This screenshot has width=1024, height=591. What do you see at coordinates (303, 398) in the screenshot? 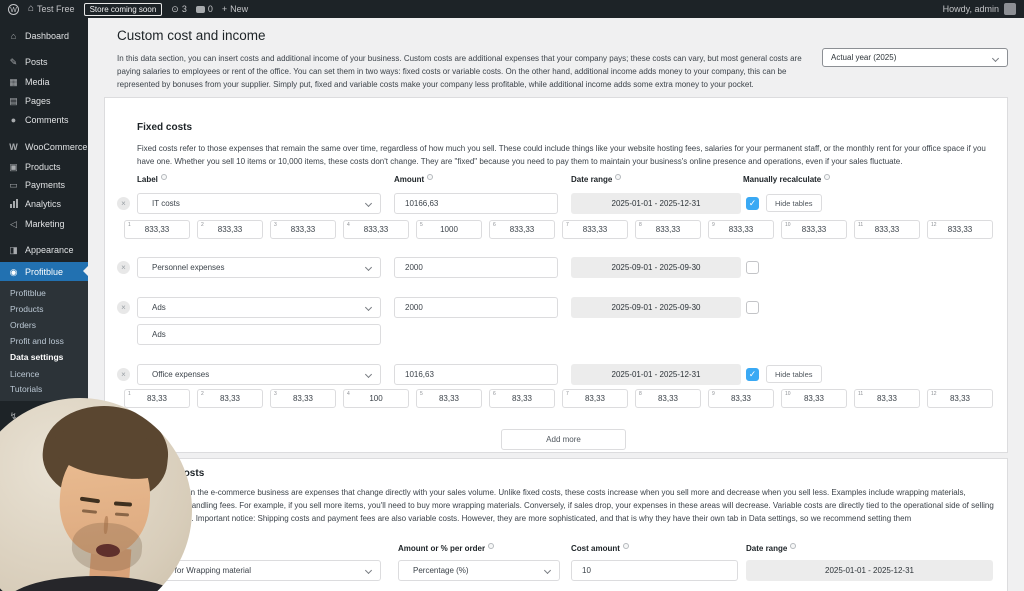
I see `month-input: 3 83,33` at bounding box center [303, 398].